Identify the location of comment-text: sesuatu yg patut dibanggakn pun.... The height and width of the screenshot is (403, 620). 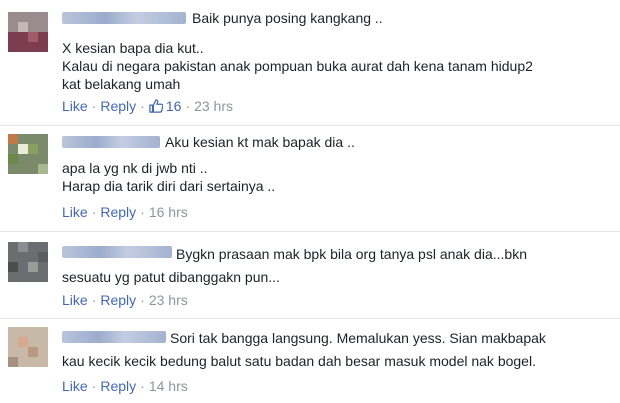
(171, 277).